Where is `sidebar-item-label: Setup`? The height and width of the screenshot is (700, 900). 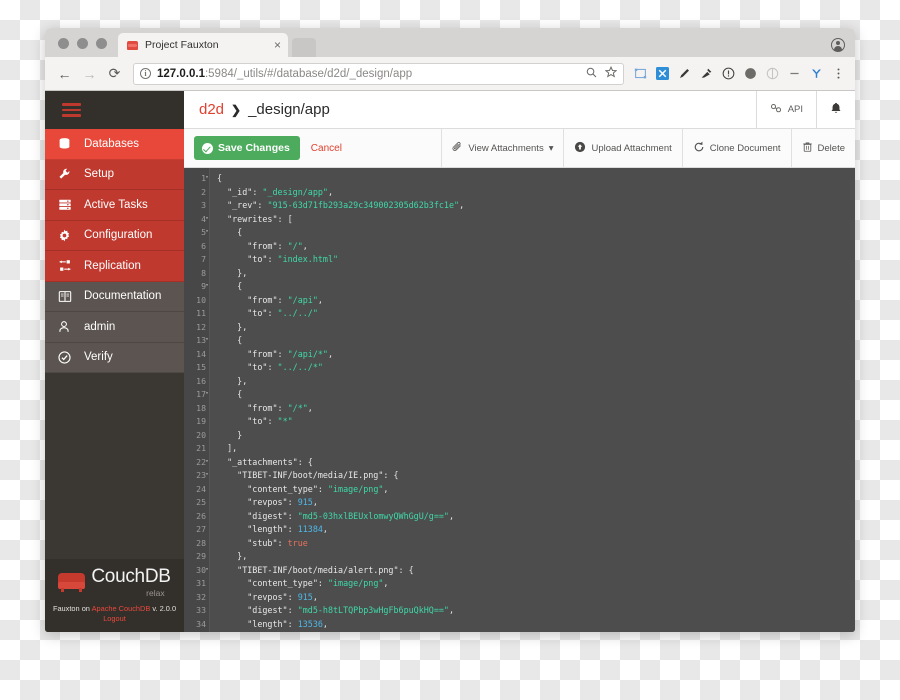
sidebar-item-label: Setup is located at coordinates (99, 174).